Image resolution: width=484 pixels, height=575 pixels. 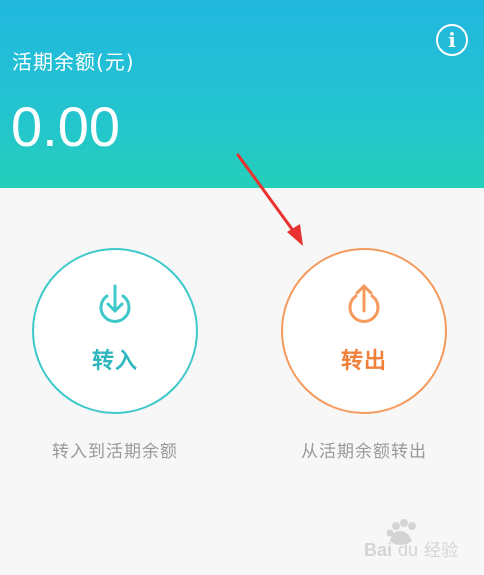 What do you see at coordinates (364, 452) in the screenshot?
I see `transfer-out-caption: 从活期余额转出` at bounding box center [364, 452].